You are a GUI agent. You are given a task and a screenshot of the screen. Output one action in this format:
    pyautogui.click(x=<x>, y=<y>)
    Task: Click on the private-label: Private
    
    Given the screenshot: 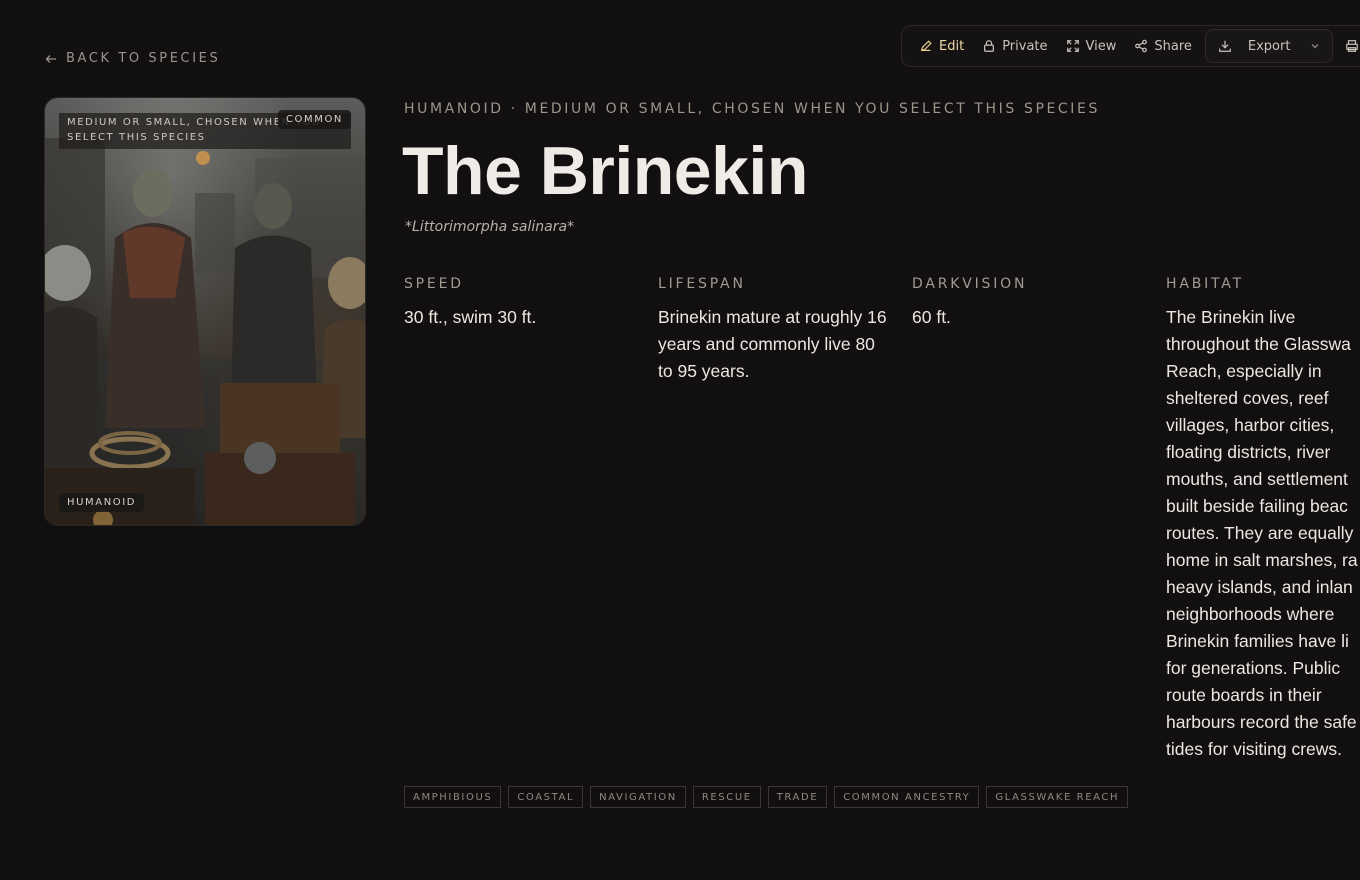 What is the action you would take?
    pyautogui.click(x=1025, y=46)
    